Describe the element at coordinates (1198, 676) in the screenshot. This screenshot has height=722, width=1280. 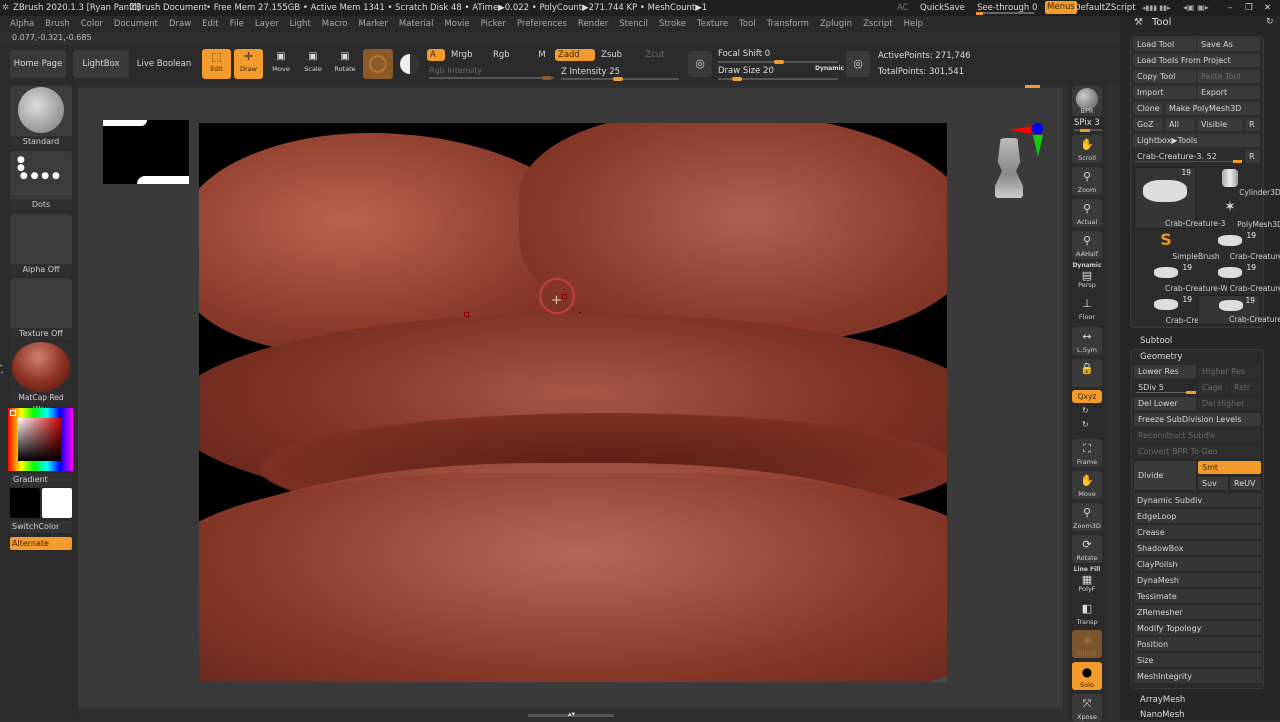
I see `meshintegrity-section: MeshIntegrity` at that location.